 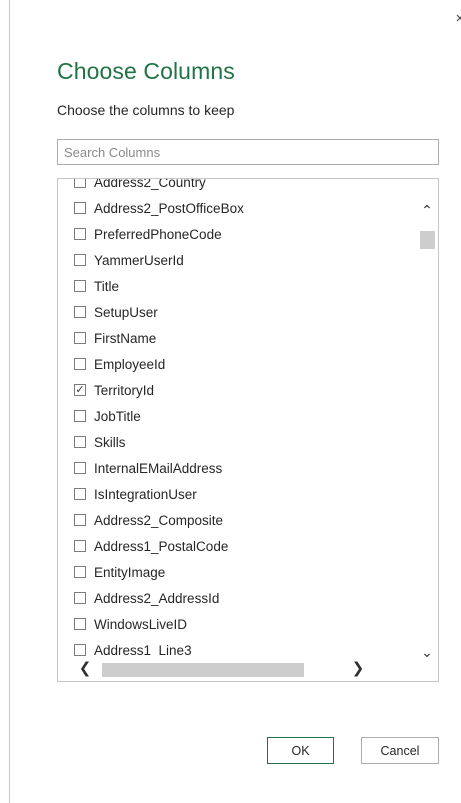 I want to click on column-item-label: EmployeeId, so click(x=130, y=364).